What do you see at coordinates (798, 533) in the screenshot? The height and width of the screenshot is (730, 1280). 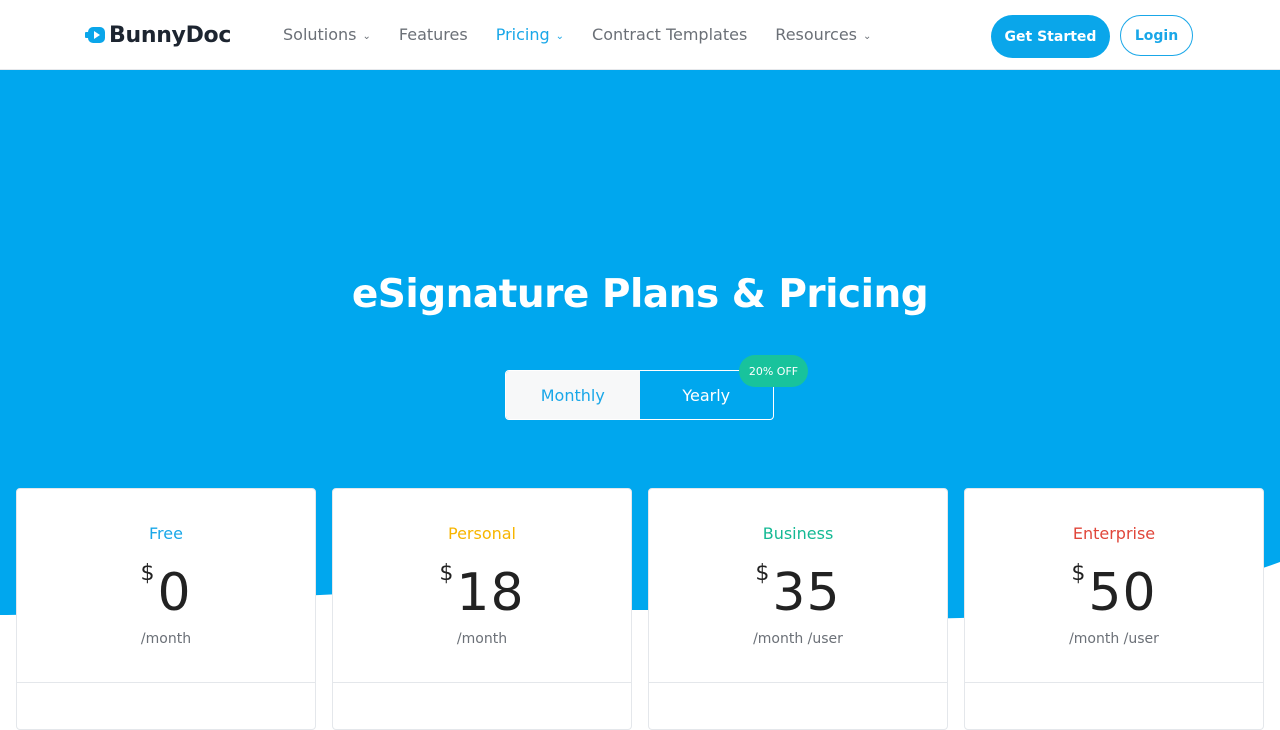 I see `plan-name: Business` at bounding box center [798, 533].